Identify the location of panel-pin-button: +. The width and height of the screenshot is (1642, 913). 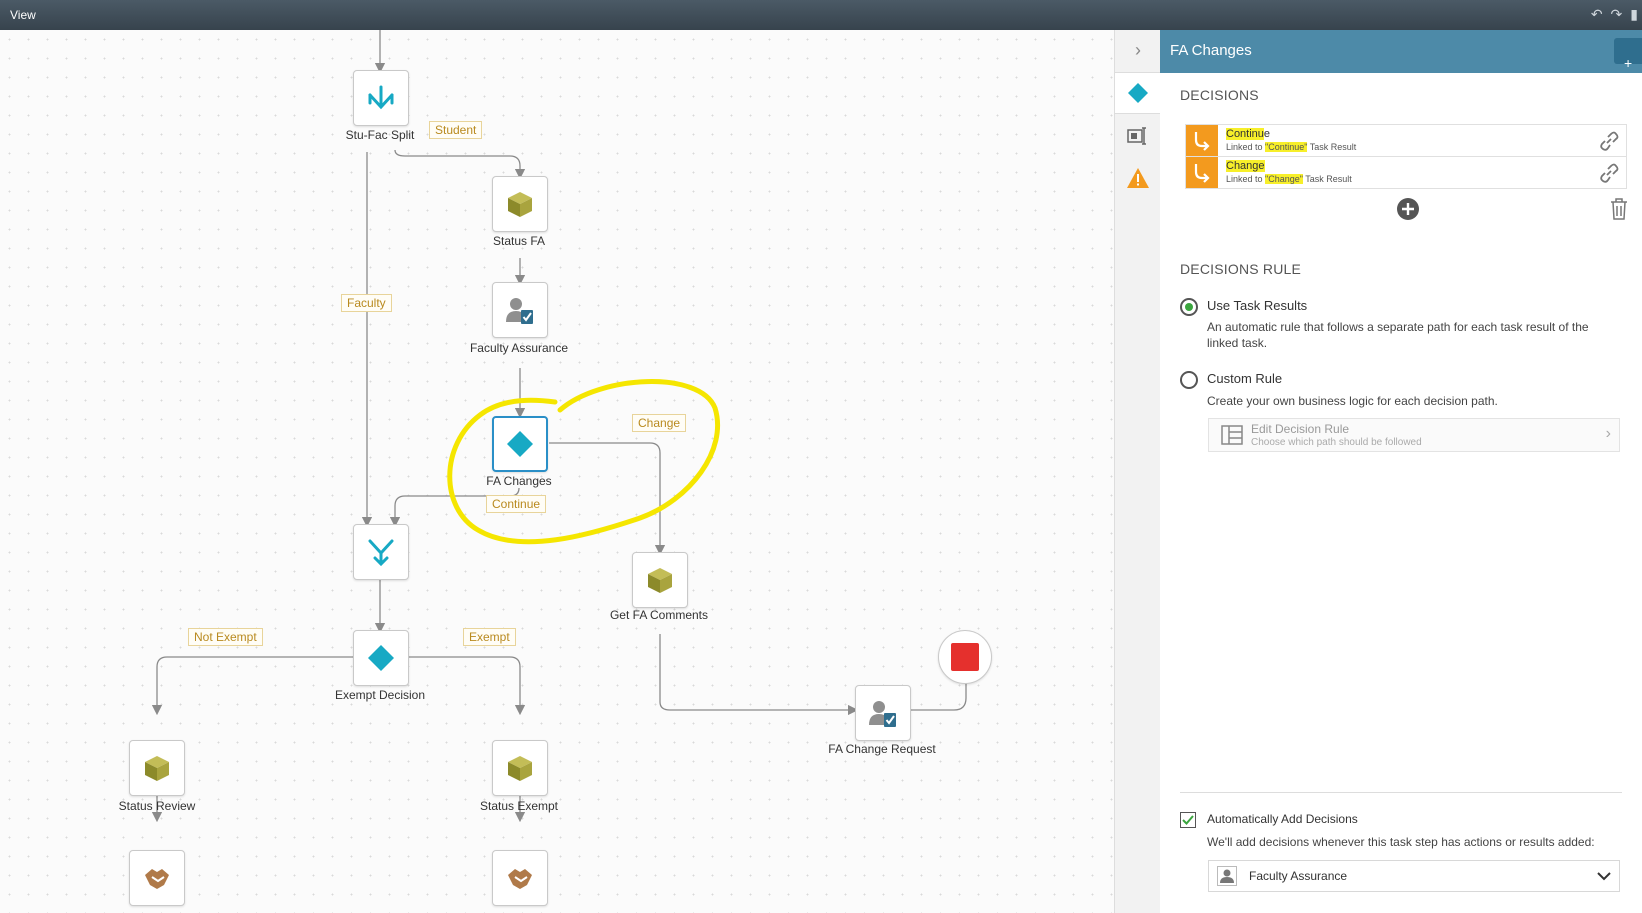
(1628, 54).